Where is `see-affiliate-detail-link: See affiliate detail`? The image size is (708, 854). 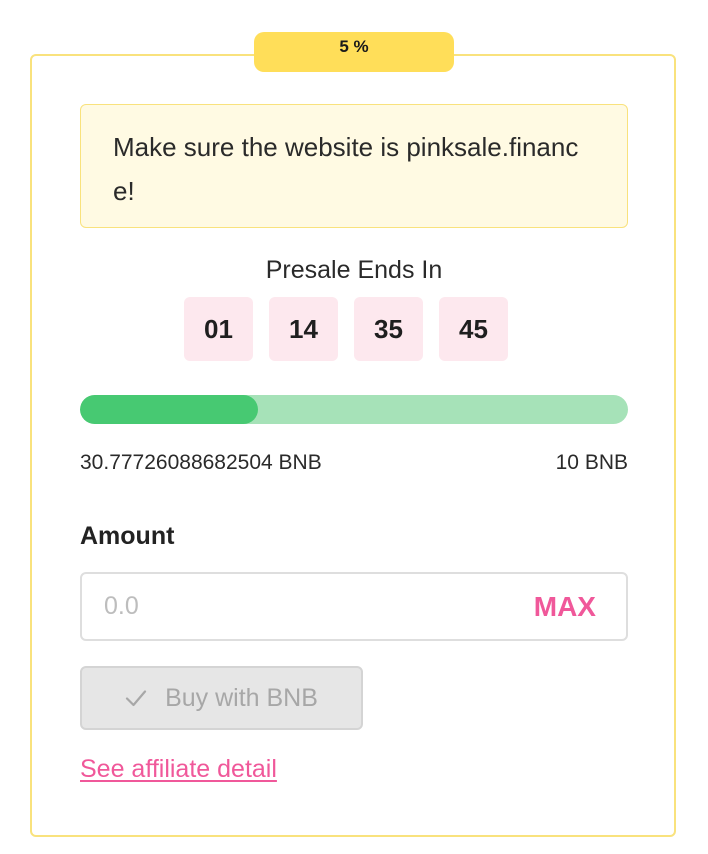
see-affiliate-detail-link: See affiliate detail is located at coordinates (178, 769).